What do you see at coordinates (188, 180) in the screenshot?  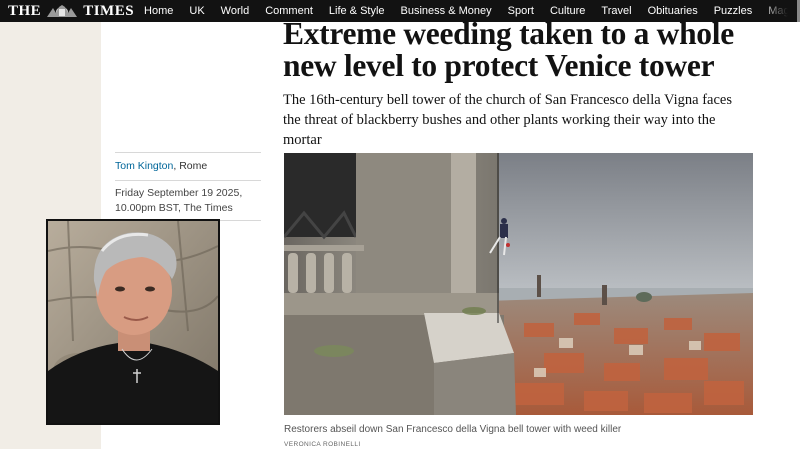 I see `byline-mid-rule` at bounding box center [188, 180].